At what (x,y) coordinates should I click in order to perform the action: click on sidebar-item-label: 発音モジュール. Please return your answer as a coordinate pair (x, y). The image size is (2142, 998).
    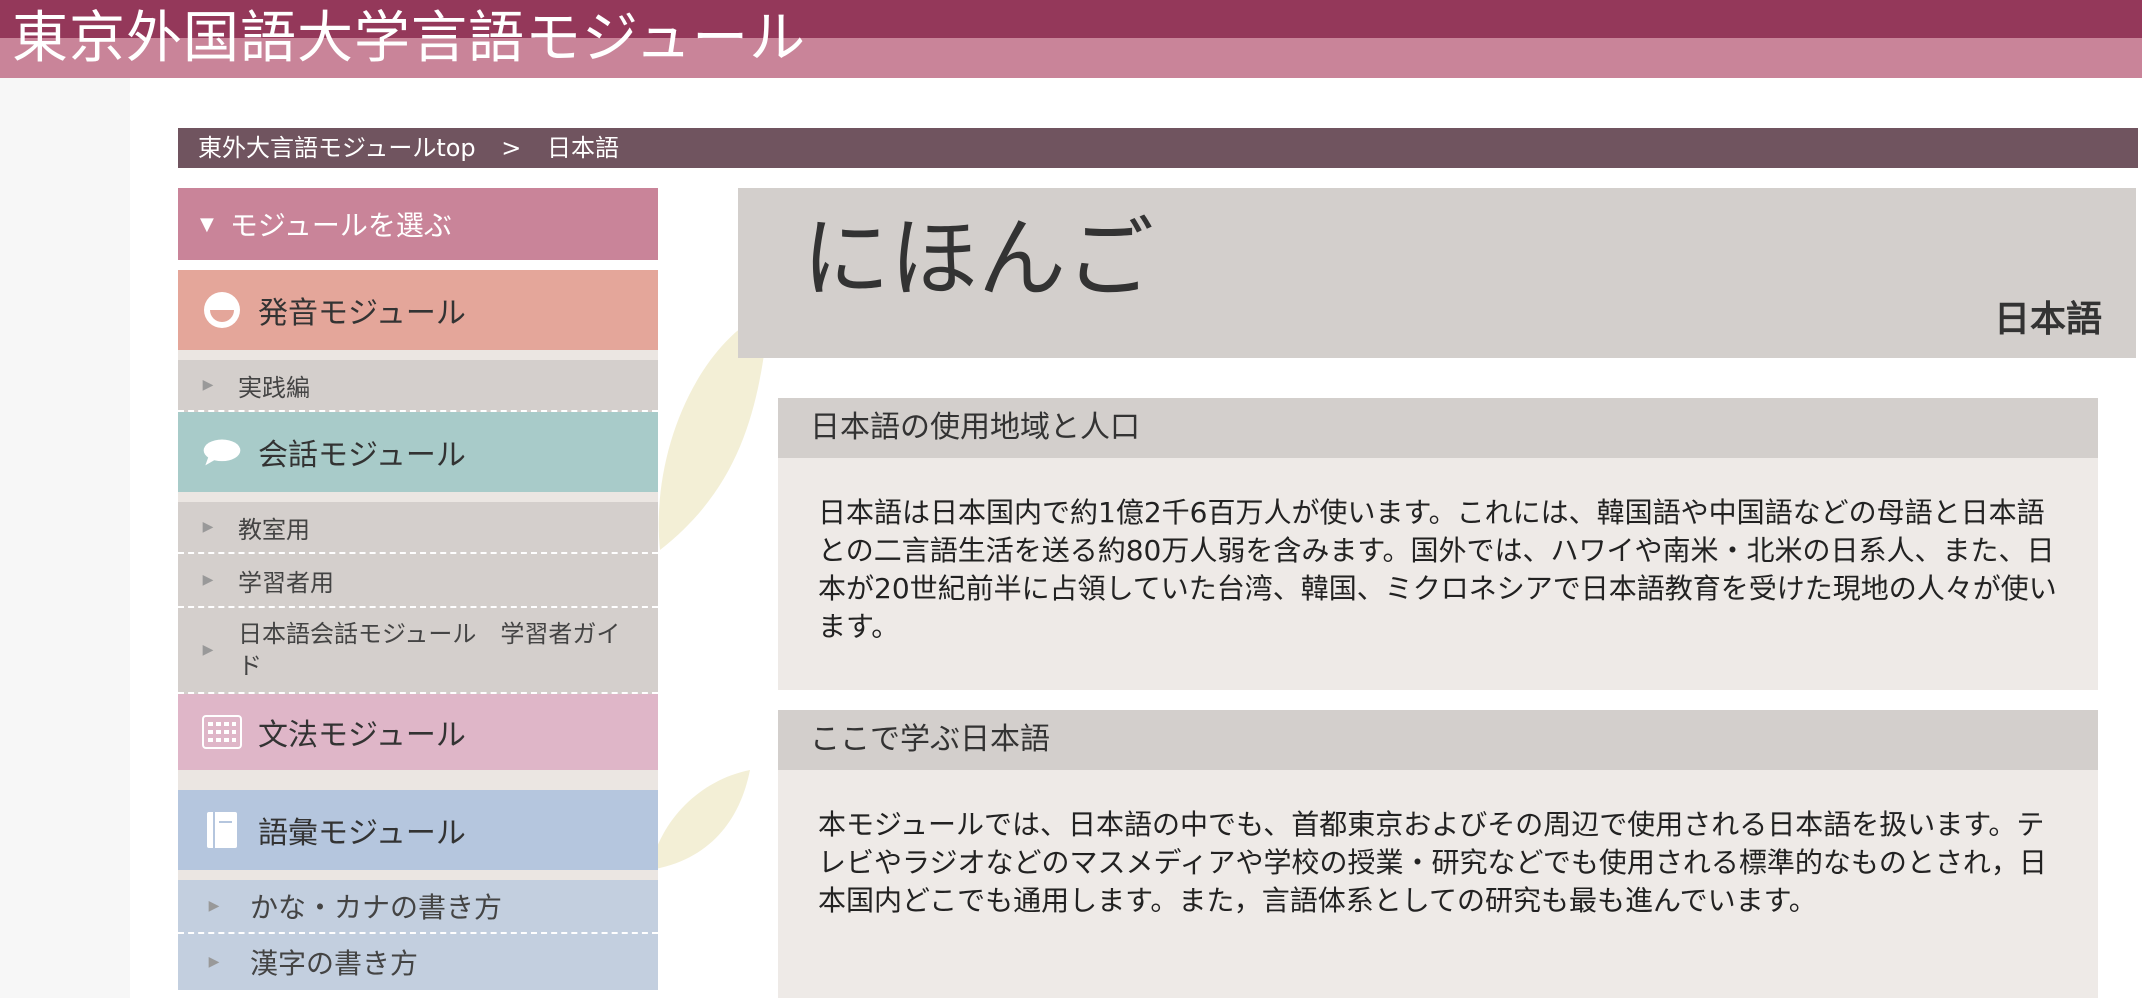
    Looking at the image, I should click on (362, 313).